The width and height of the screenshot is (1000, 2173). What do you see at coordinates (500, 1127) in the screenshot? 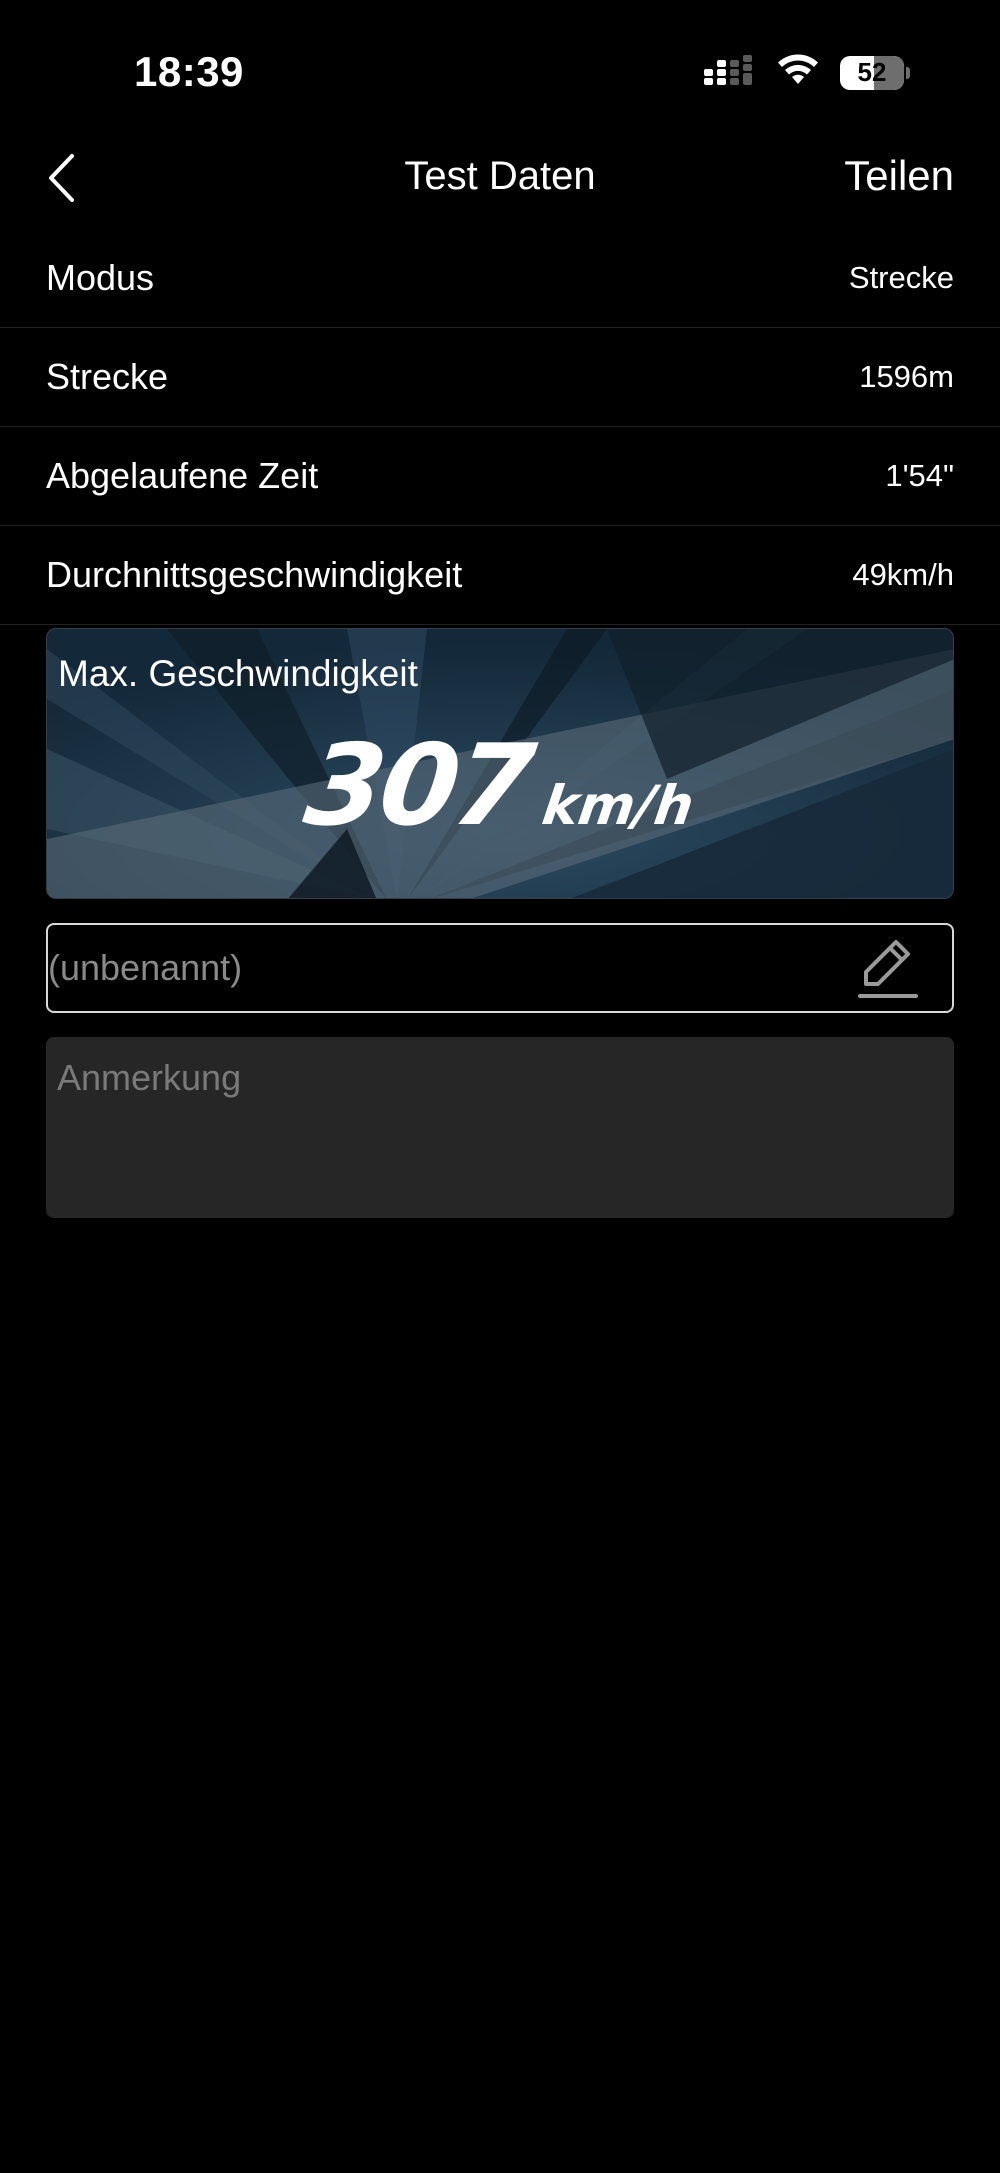
I see `note-textarea` at bounding box center [500, 1127].